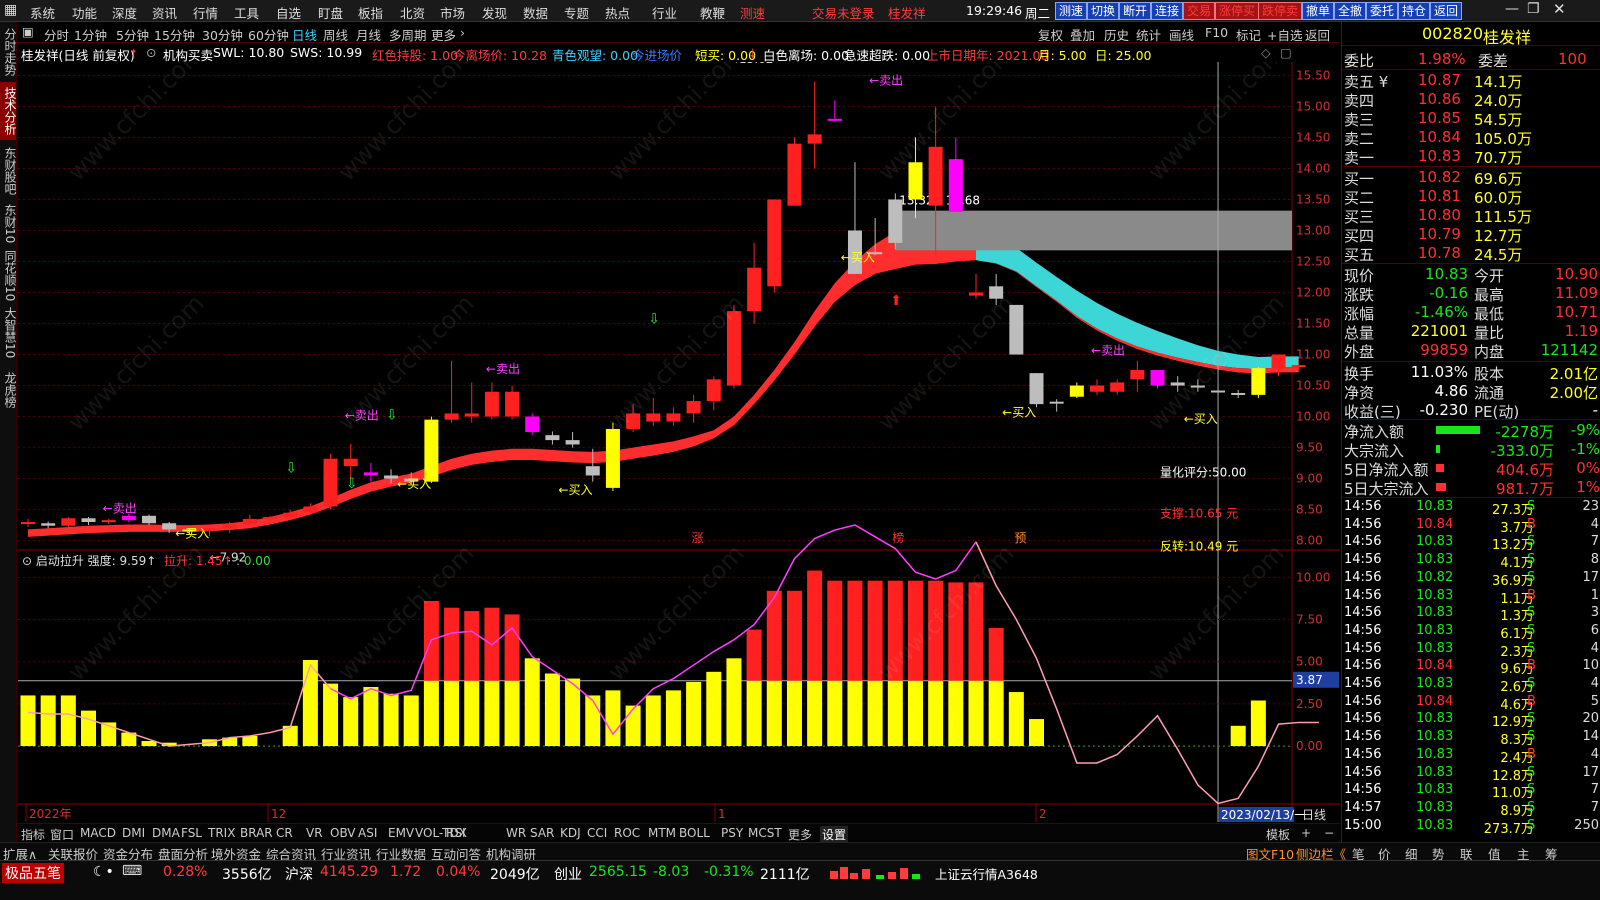  I want to click on quick-trade-button: 返回, so click(1446, 11).